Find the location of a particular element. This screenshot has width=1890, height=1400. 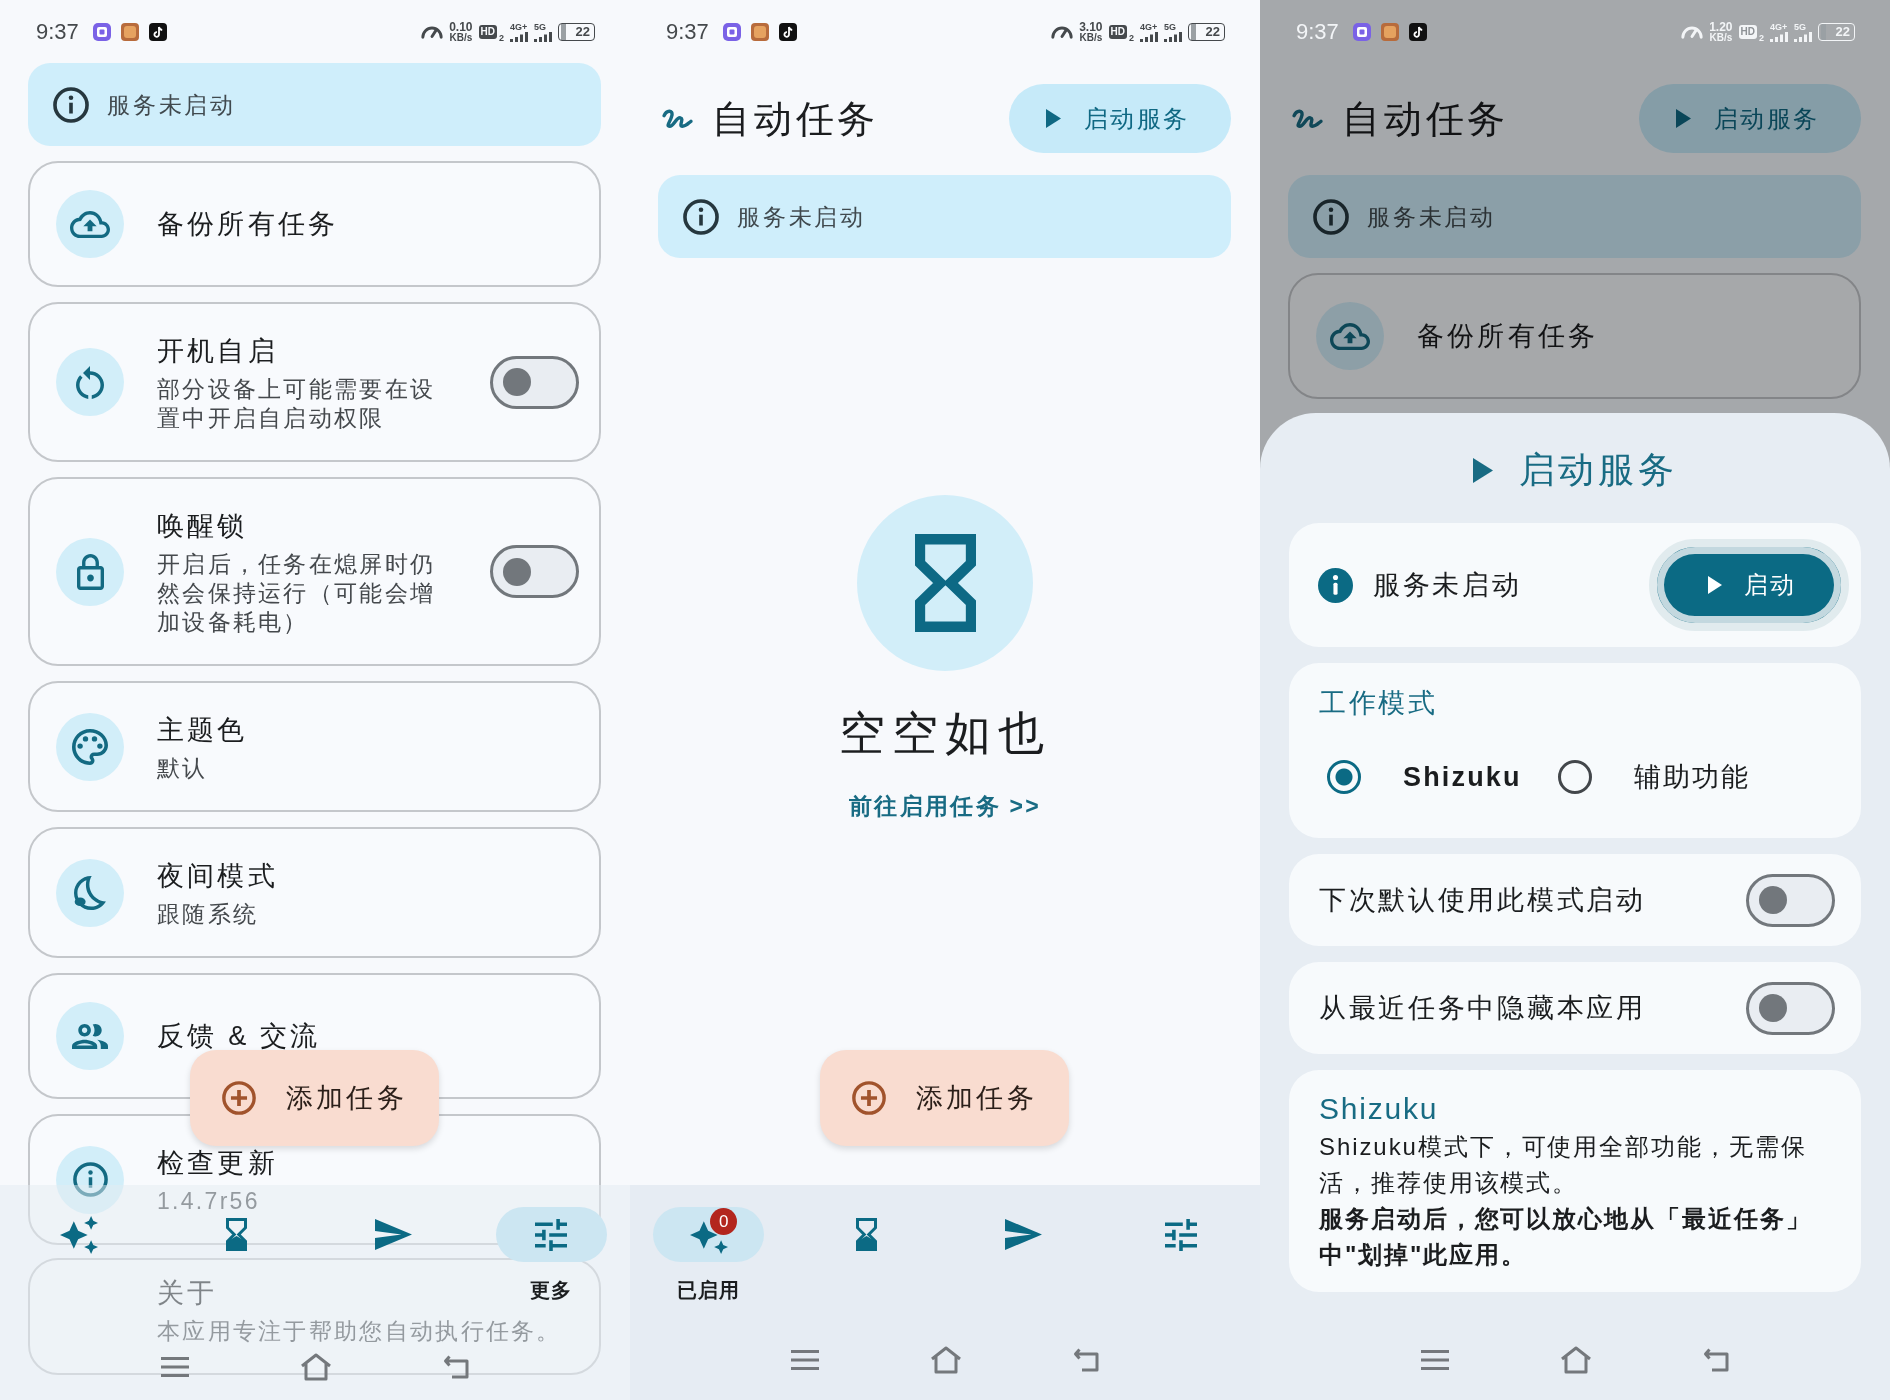

sliders-icon is located at coordinates (1181, 1234).